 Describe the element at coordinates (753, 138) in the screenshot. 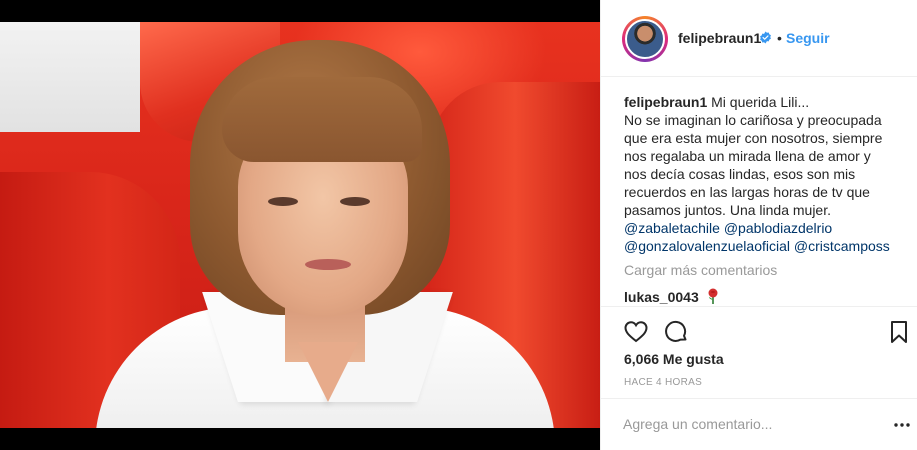

I see `caption-line: que era esta mujer con nosotros, siempre` at that location.